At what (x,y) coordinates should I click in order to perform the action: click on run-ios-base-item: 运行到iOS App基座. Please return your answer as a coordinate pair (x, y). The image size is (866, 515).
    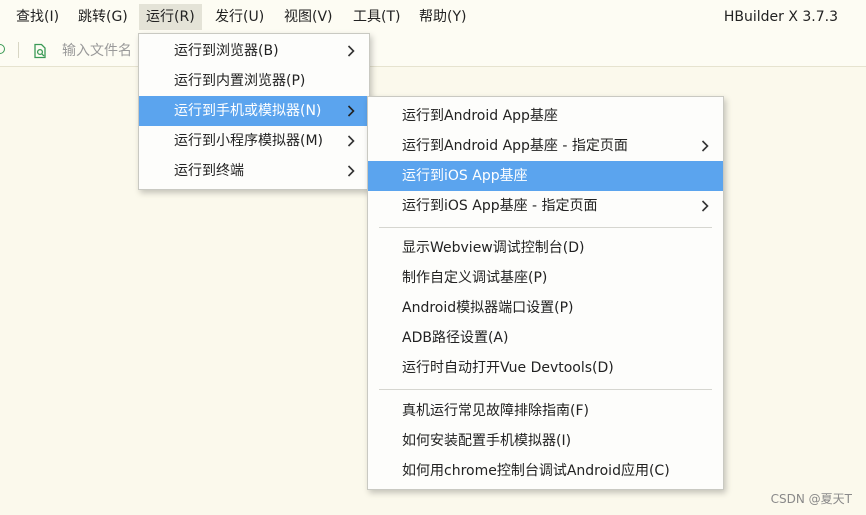
    Looking at the image, I should click on (545, 176).